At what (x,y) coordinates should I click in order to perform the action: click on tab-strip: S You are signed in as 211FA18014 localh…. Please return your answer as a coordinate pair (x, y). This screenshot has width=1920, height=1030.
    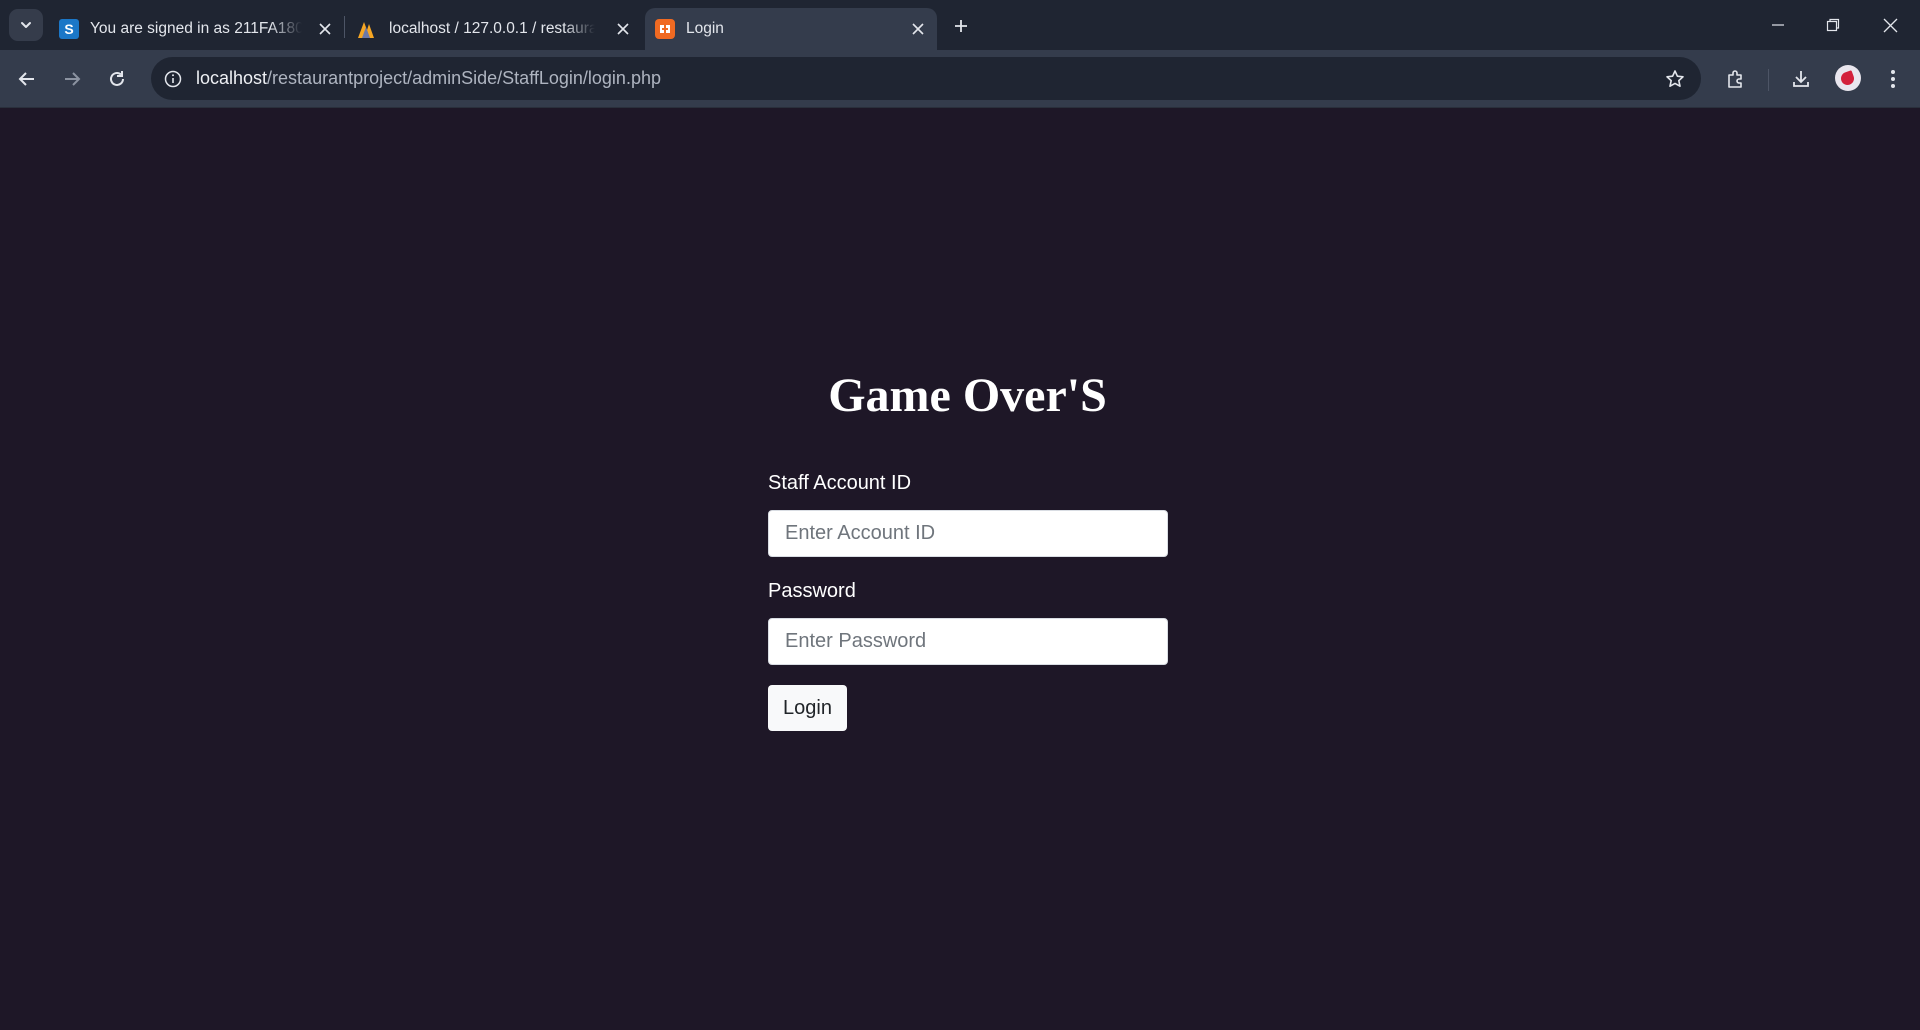
    Looking at the image, I should click on (960, 25).